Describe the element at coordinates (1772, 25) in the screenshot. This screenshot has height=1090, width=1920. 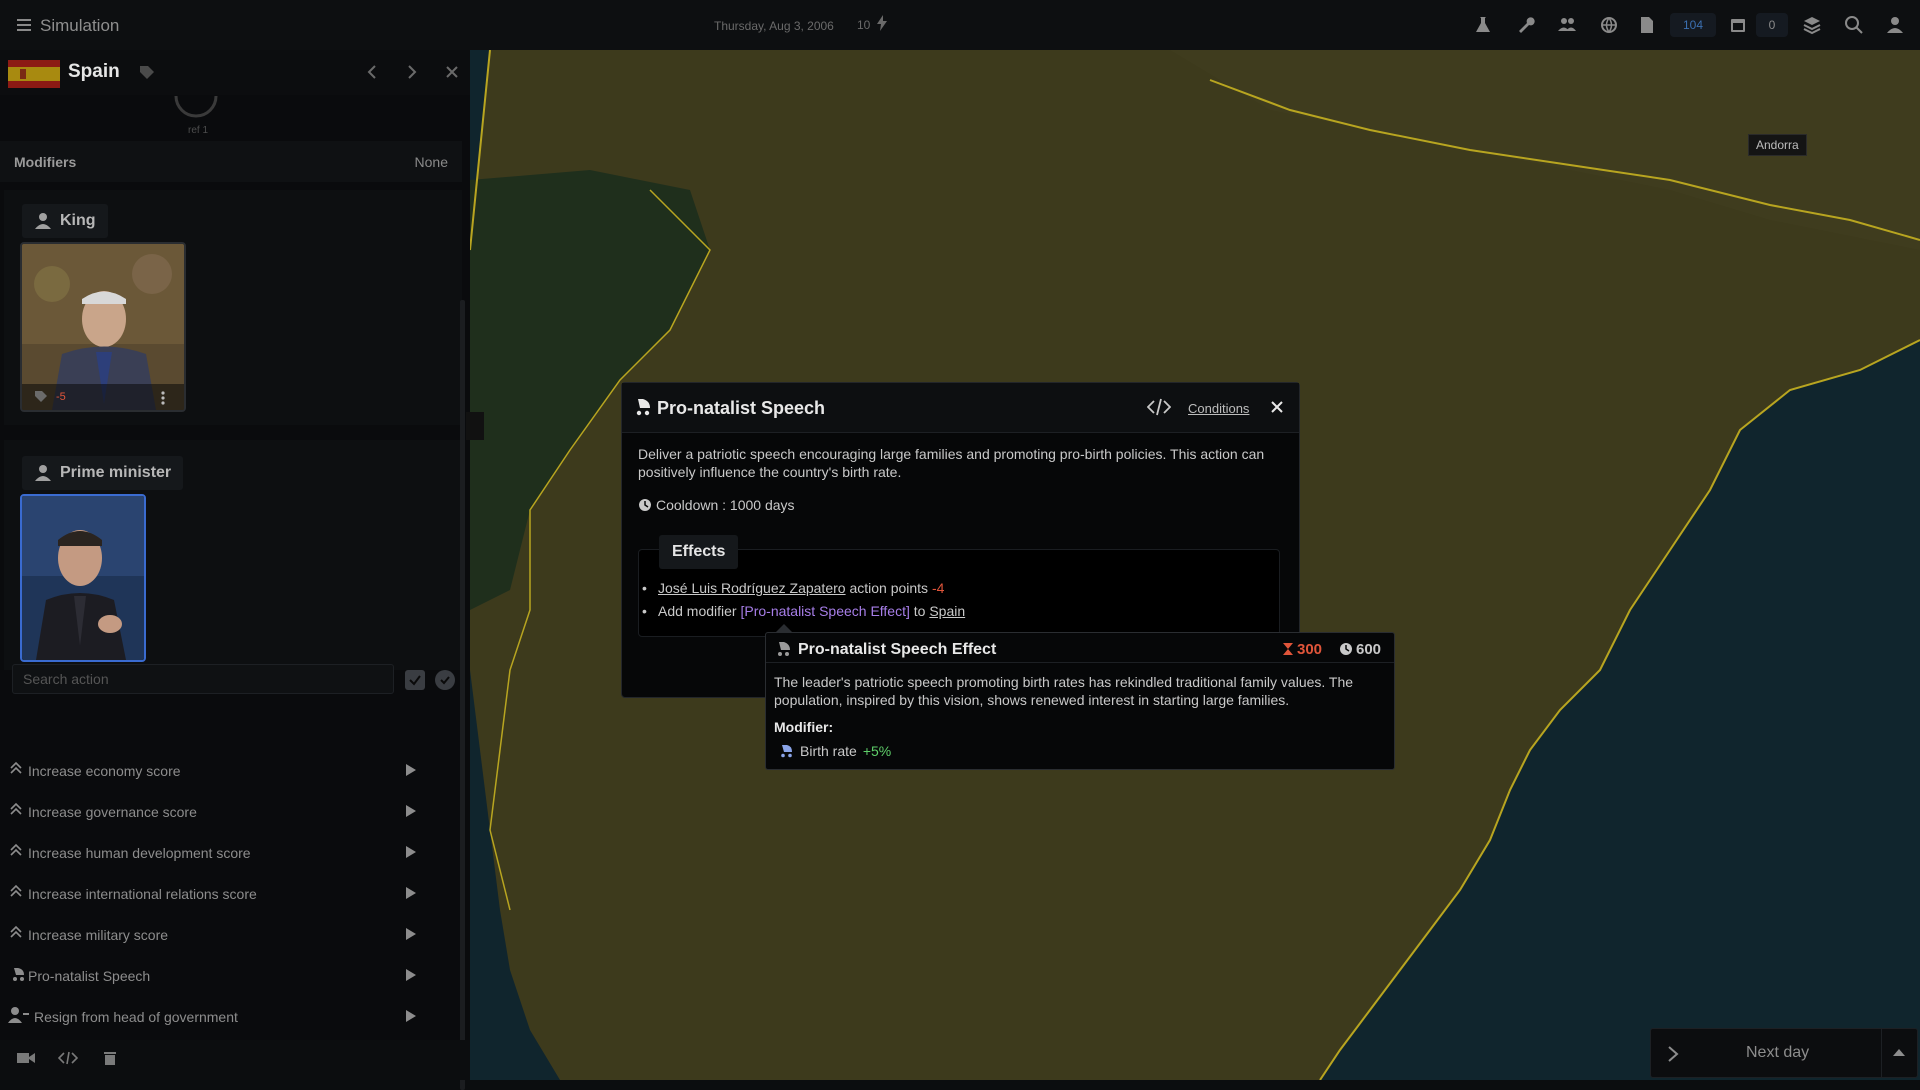
I see `calendar-count-badge: 0` at that location.